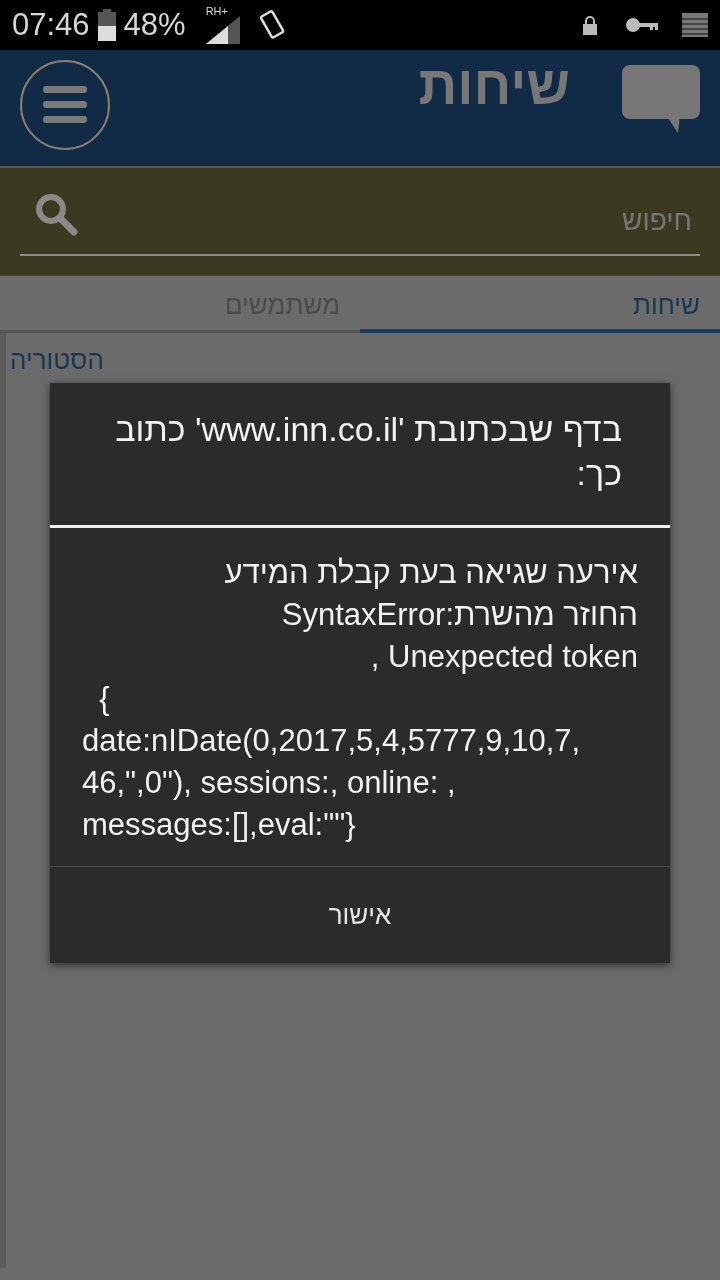 This screenshot has height=1280, width=720. I want to click on menu-icon, so click(65, 105).